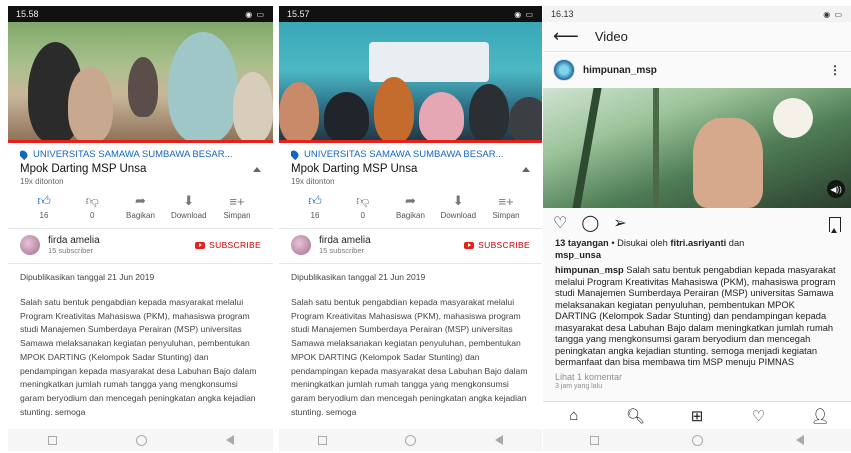 This screenshot has width=851, height=453. What do you see at coordinates (697, 14) in the screenshot?
I see `status-bar: 16.13 ◉ ▭` at bounding box center [697, 14].